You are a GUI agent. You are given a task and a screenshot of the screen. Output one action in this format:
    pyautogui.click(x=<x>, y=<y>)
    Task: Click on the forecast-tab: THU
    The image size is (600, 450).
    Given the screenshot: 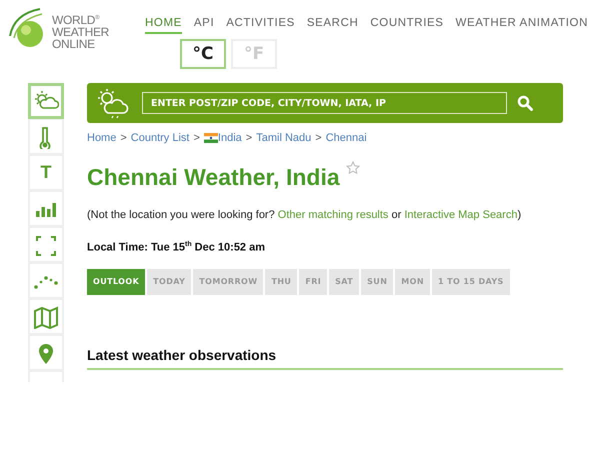 What is the action you would take?
    pyautogui.click(x=281, y=281)
    